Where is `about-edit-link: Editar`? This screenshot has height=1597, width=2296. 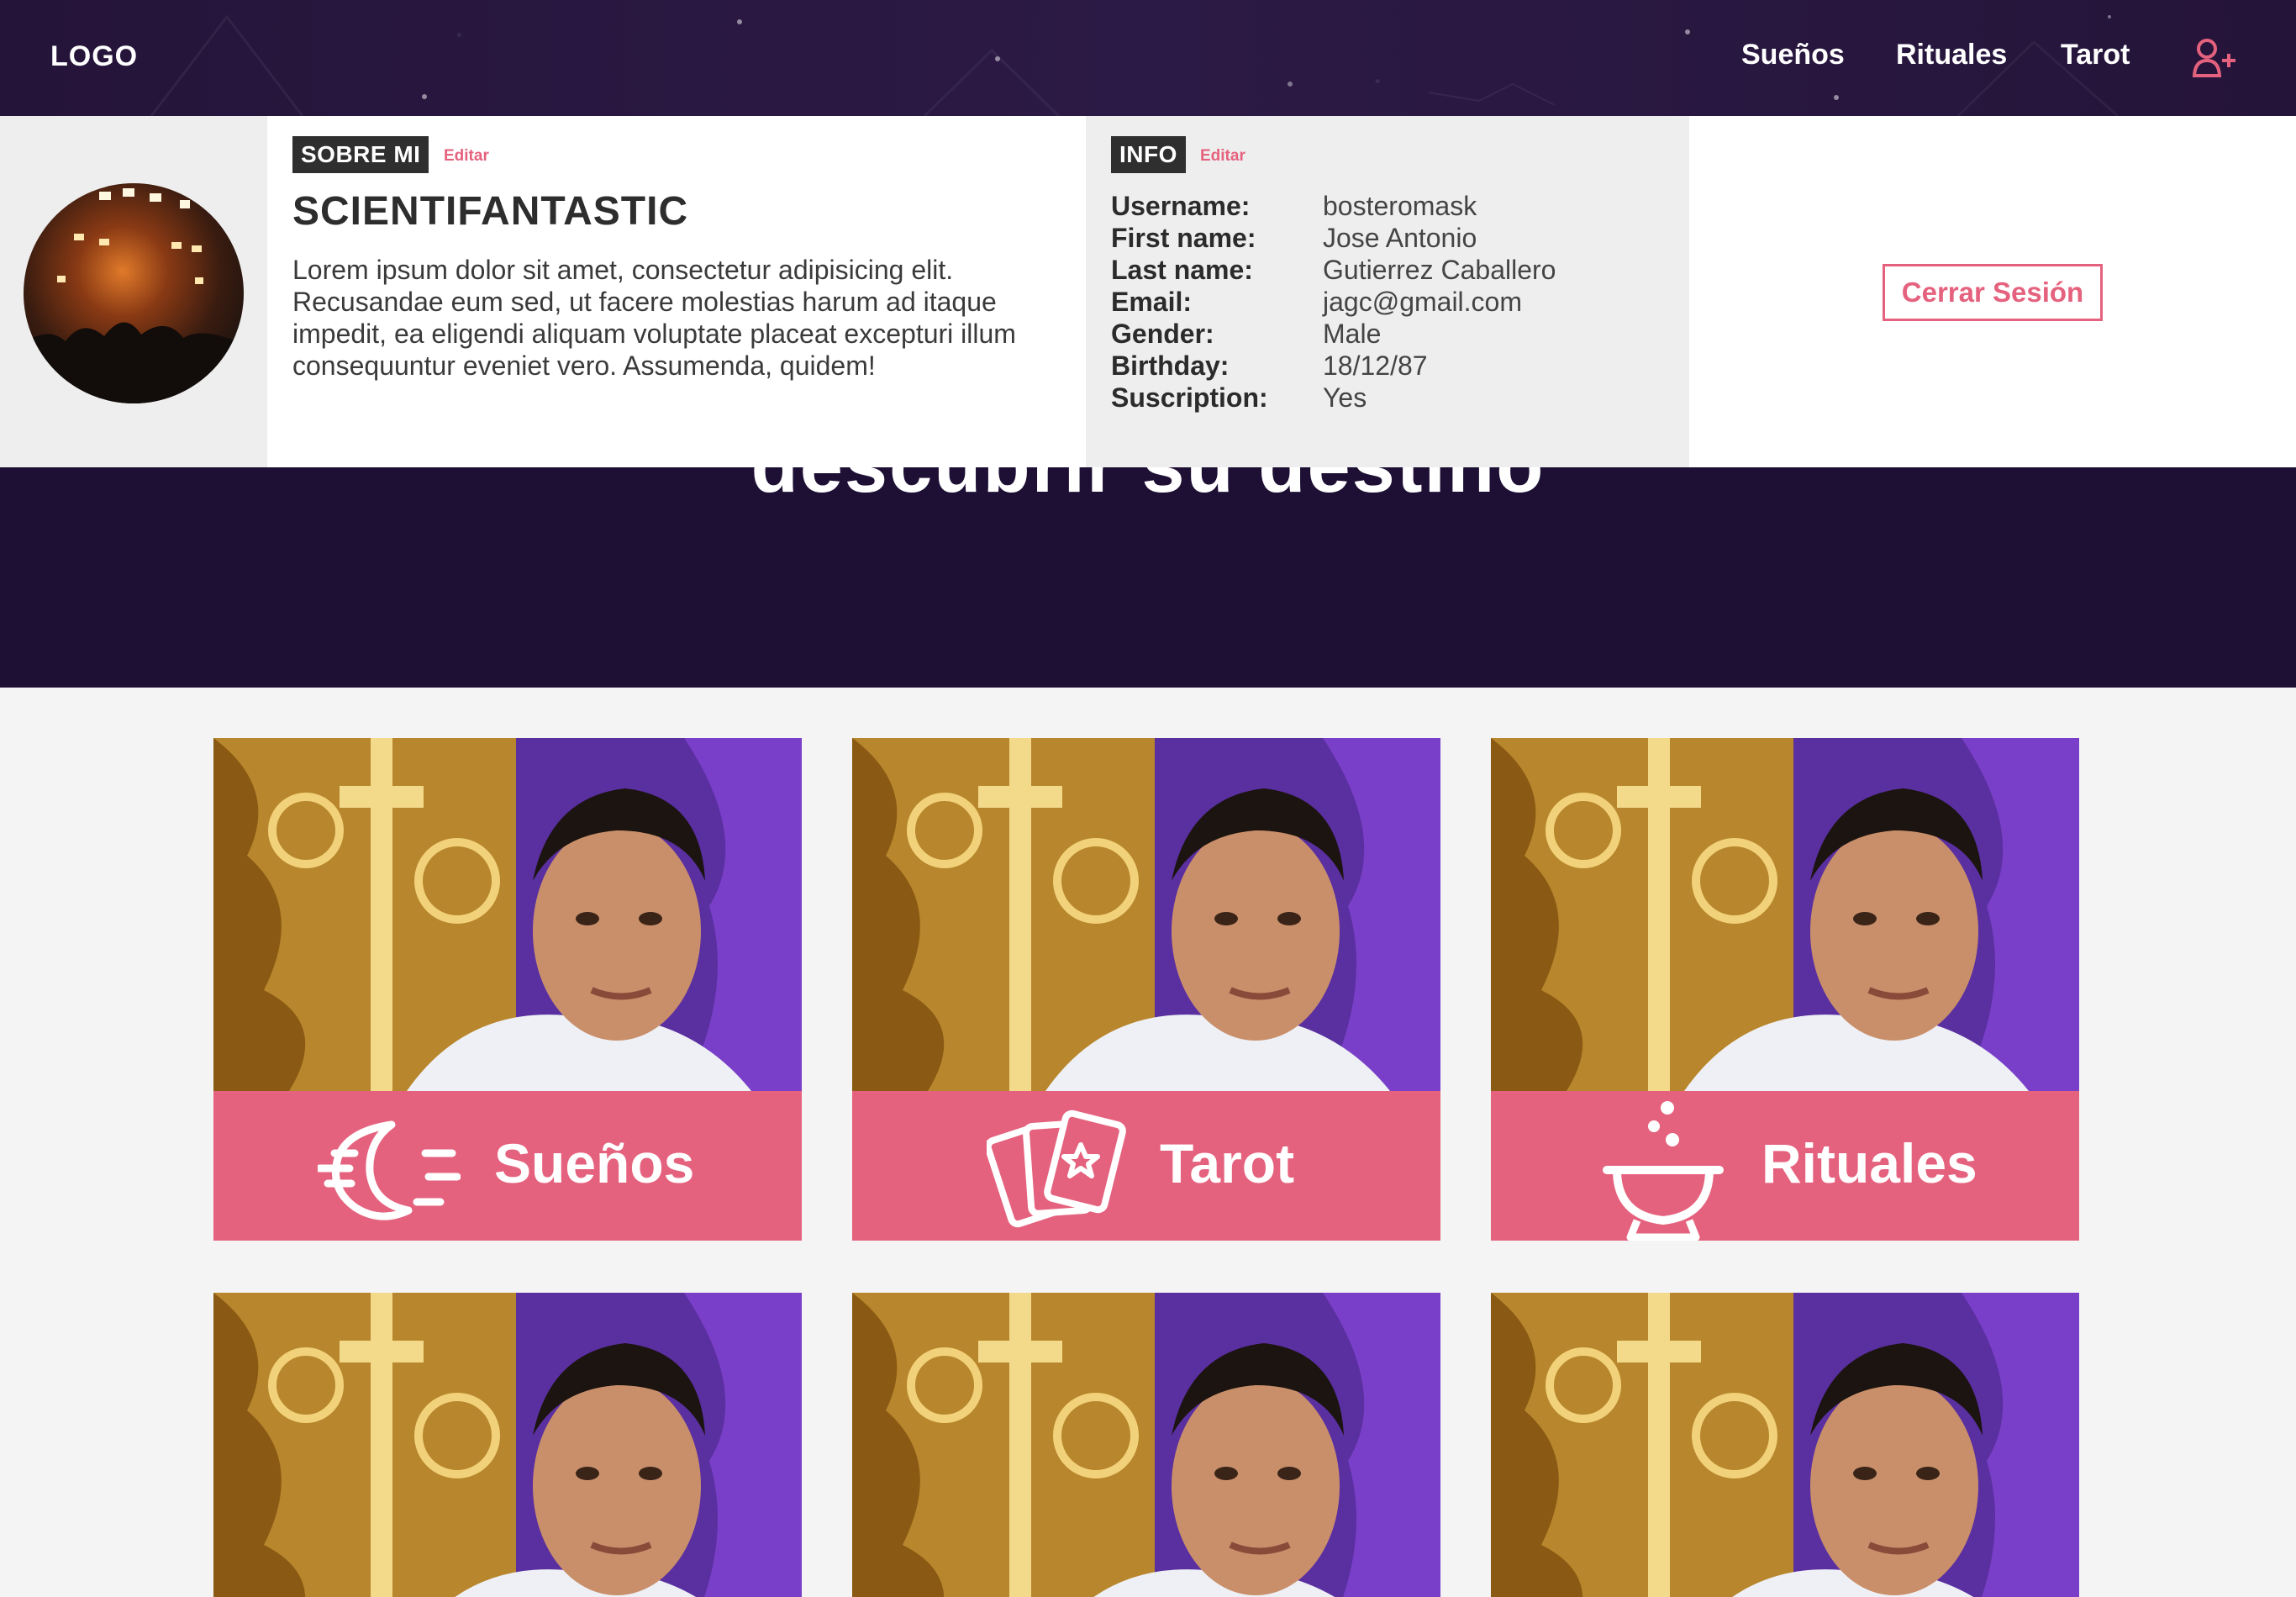
about-edit-link: Editar is located at coordinates (467, 156).